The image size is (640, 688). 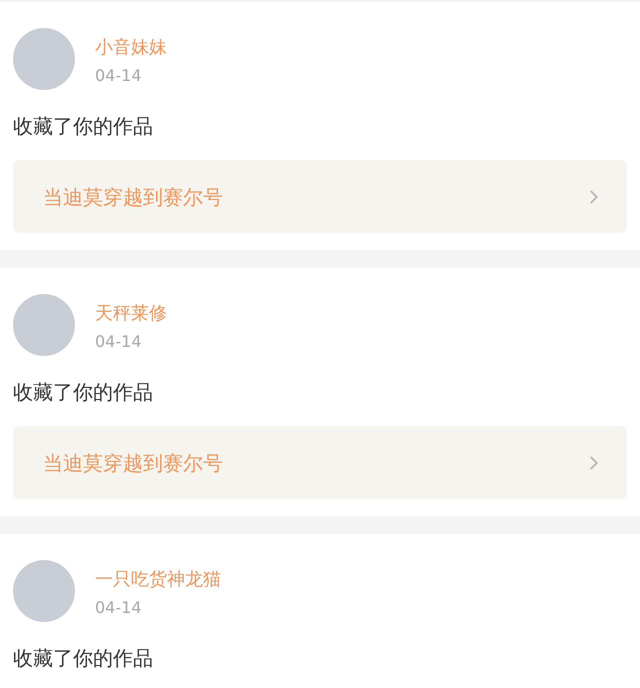 I want to click on user-name: 小音妹妹, so click(x=131, y=48).